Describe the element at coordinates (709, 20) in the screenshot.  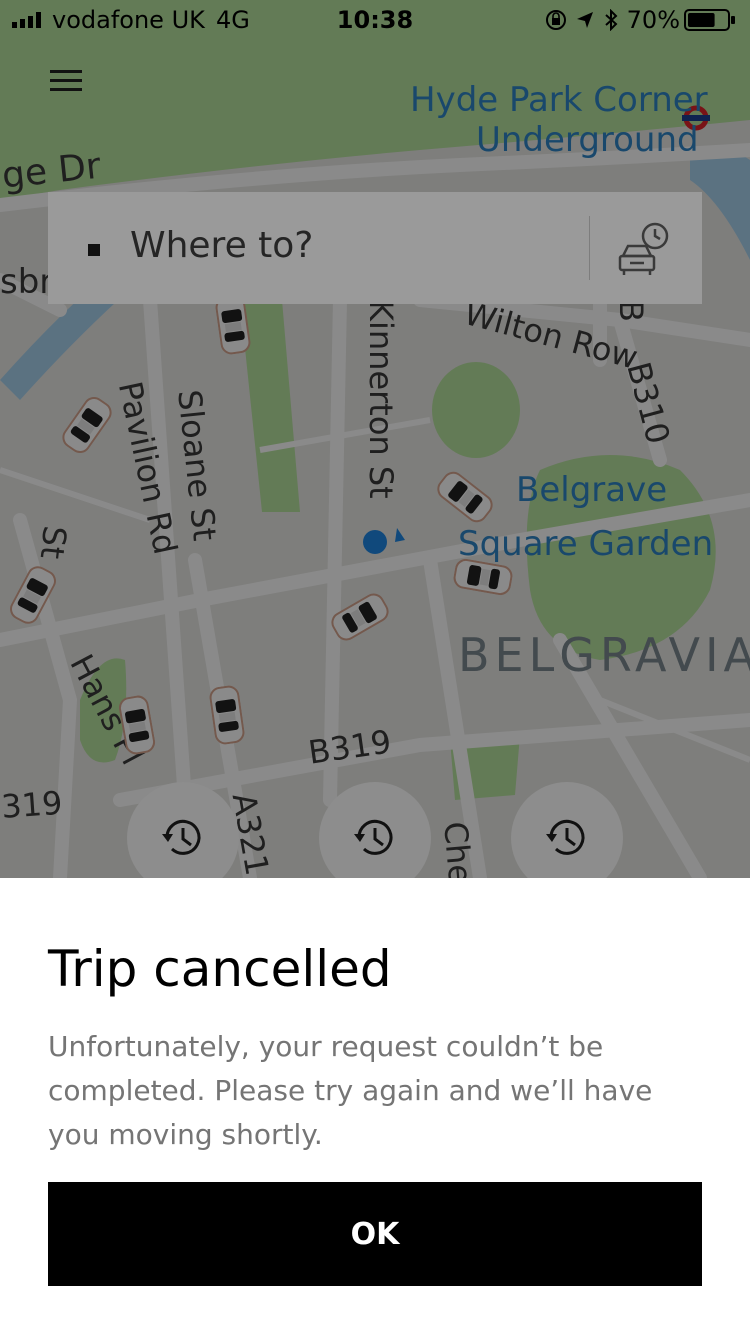
I see `battery-icon` at that location.